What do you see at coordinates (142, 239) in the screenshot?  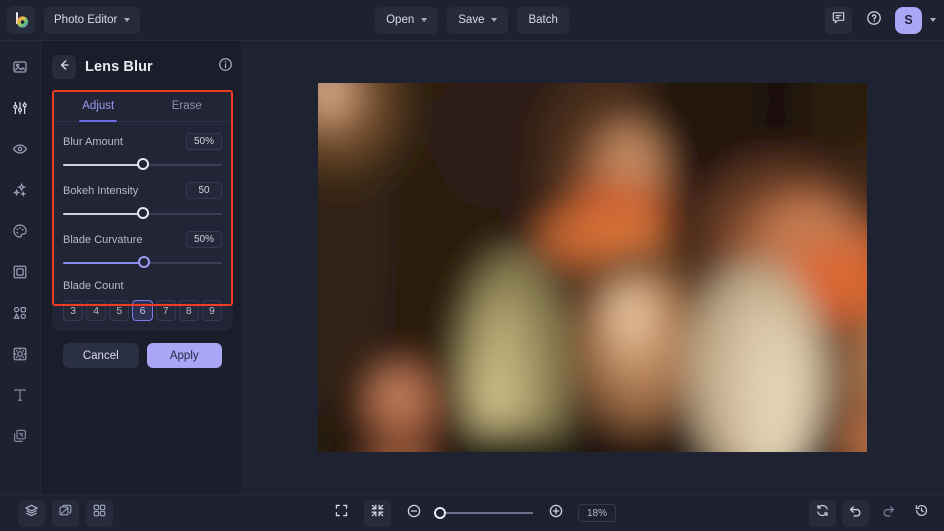 I see `blade-curvature-row: Blade Curvature 50%` at bounding box center [142, 239].